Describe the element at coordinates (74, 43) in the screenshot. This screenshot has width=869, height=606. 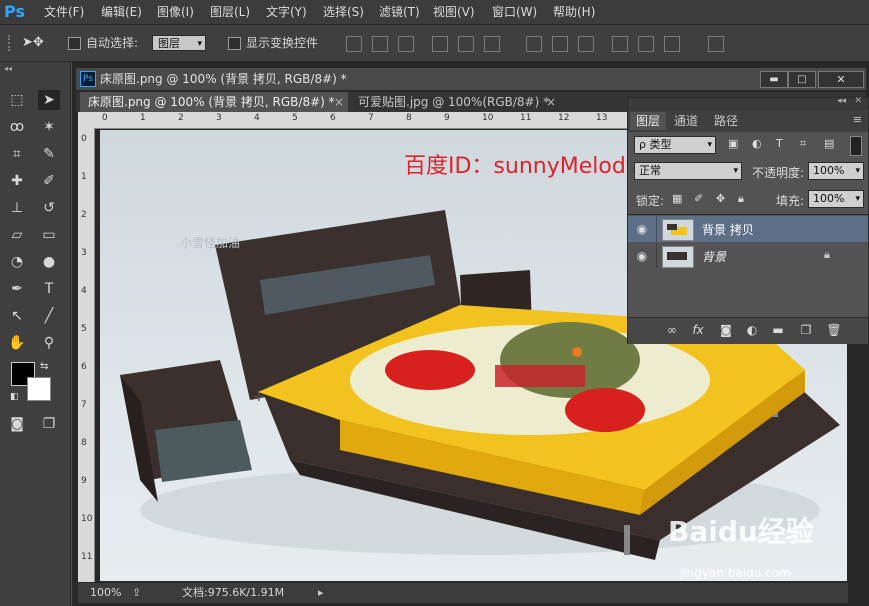
I see `auto-select-checkbox` at that location.